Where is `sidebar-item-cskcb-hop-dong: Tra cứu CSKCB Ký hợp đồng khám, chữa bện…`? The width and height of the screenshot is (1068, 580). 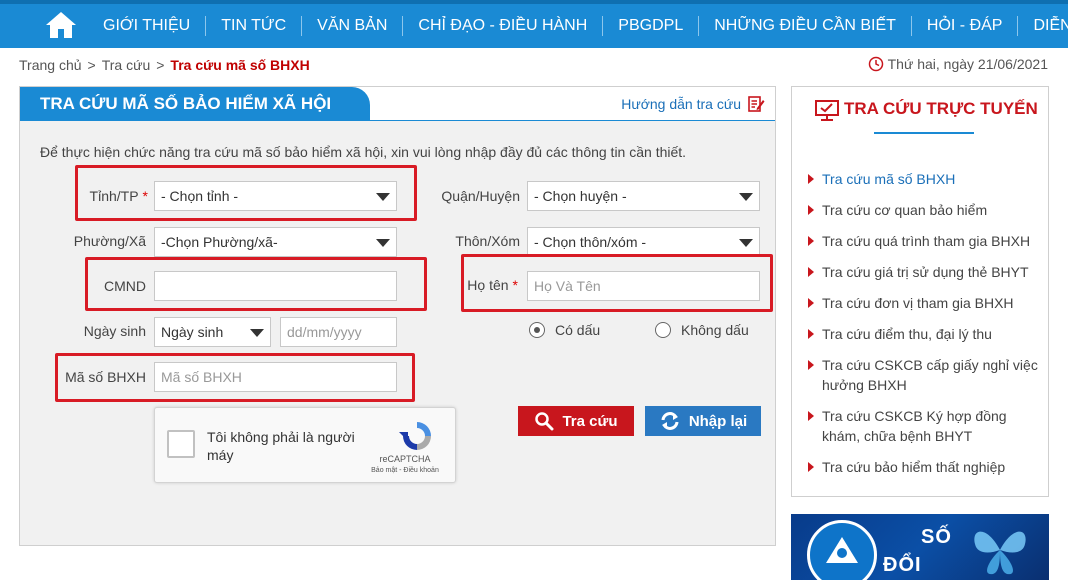 sidebar-item-cskcb-hop-dong: Tra cứu CSKCB Ký hợp đồng khám, chữa bện… is located at coordinates (924, 426).